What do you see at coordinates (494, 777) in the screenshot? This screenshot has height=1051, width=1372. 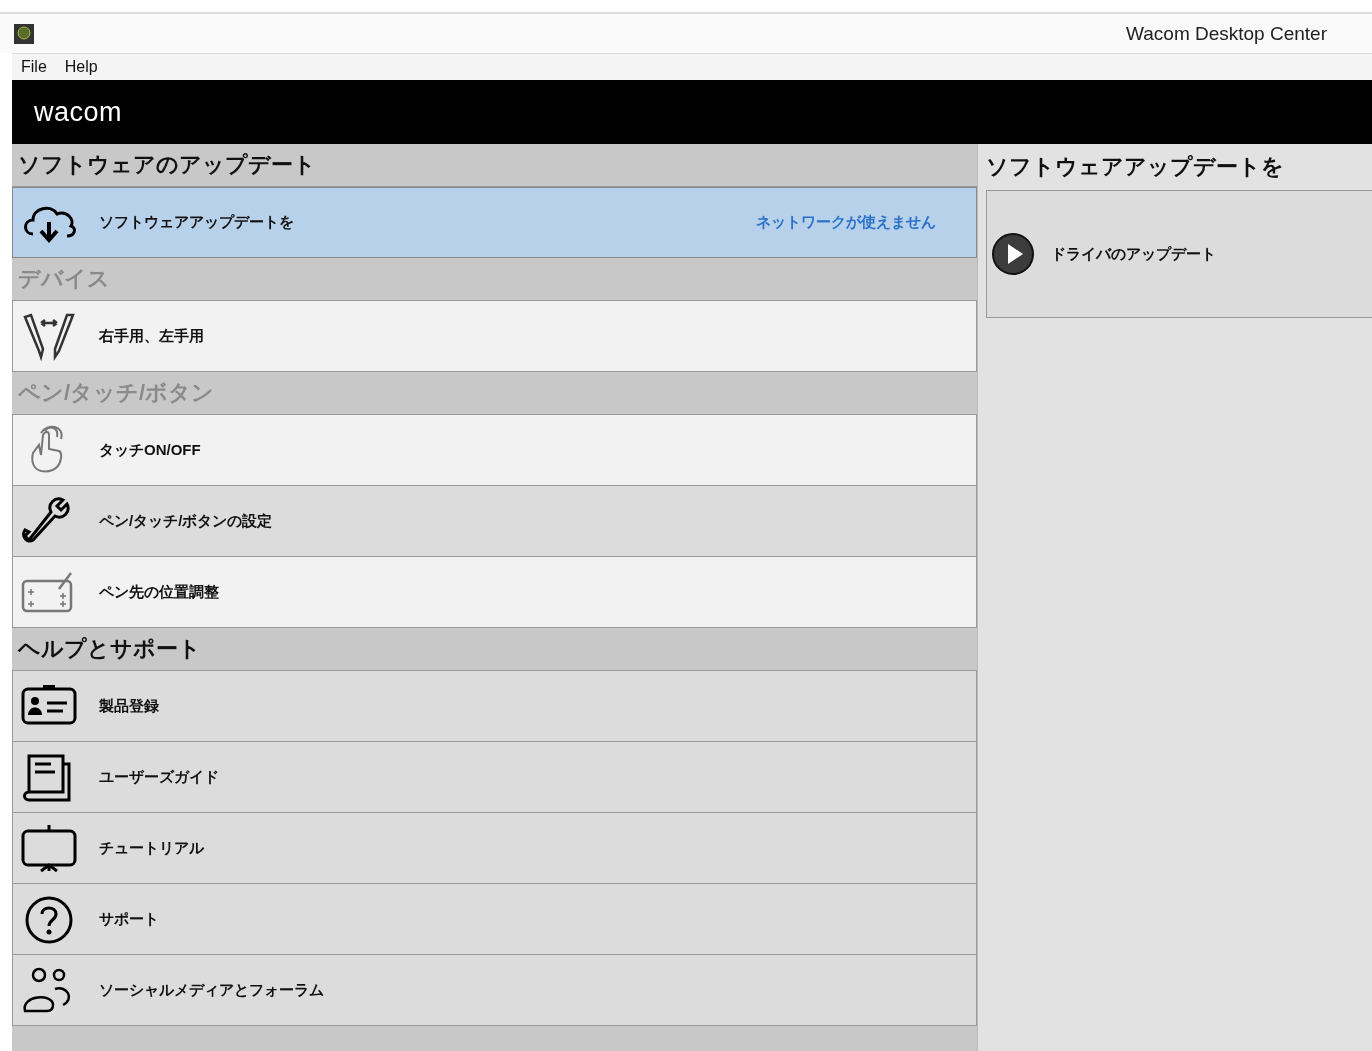 I see `nav-item: ユーザーズガイド` at bounding box center [494, 777].